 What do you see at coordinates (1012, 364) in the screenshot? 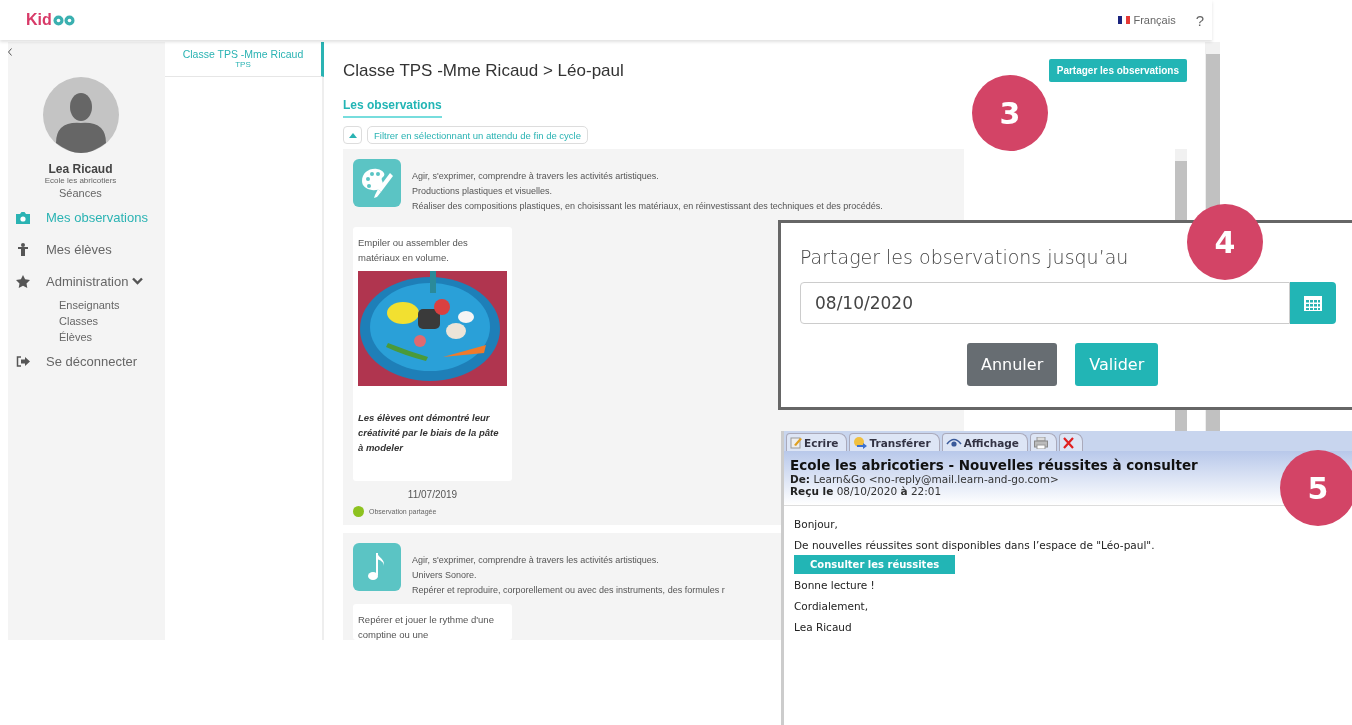
I see `cancel-button: Annuler` at bounding box center [1012, 364].